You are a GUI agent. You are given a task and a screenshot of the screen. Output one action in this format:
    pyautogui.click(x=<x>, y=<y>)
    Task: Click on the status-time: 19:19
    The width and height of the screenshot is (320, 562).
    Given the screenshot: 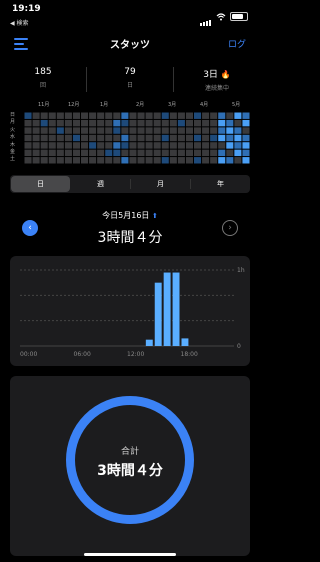 What is the action you would take?
    pyautogui.click(x=26, y=9)
    